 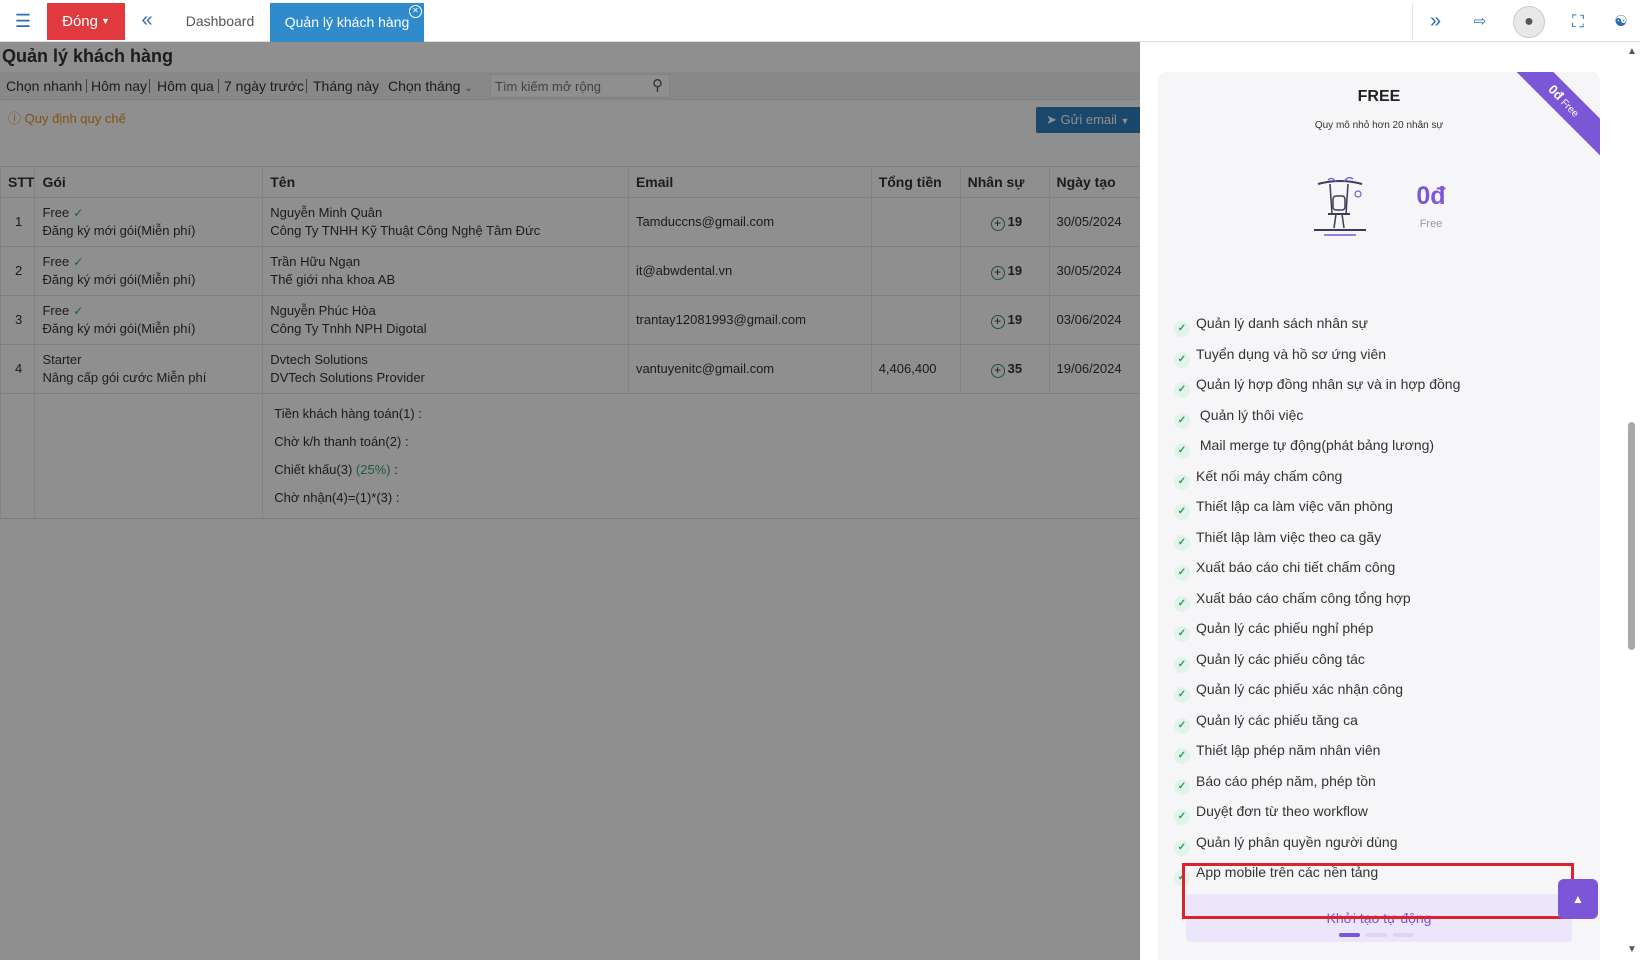 I want to click on plan-ribbon: 0đFree, so click(x=1552, y=116).